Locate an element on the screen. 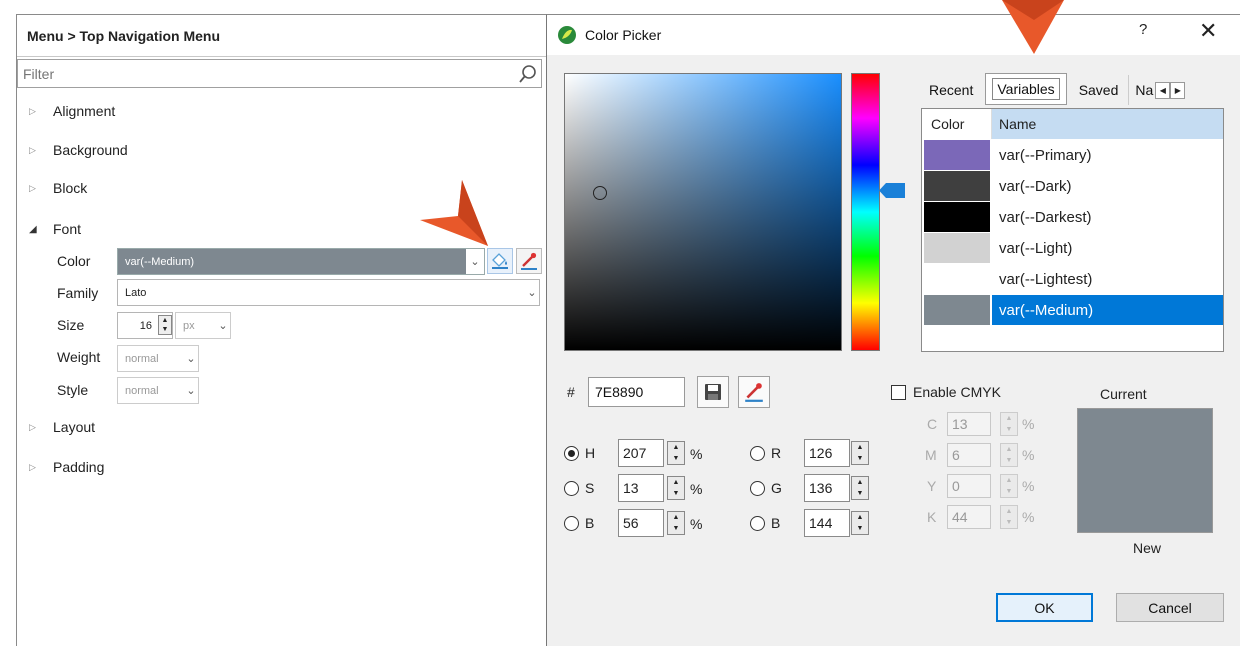 The width and height of the screenshot is (1240, 646). tab-variables: Variables is located at coordinates (1026, 89).